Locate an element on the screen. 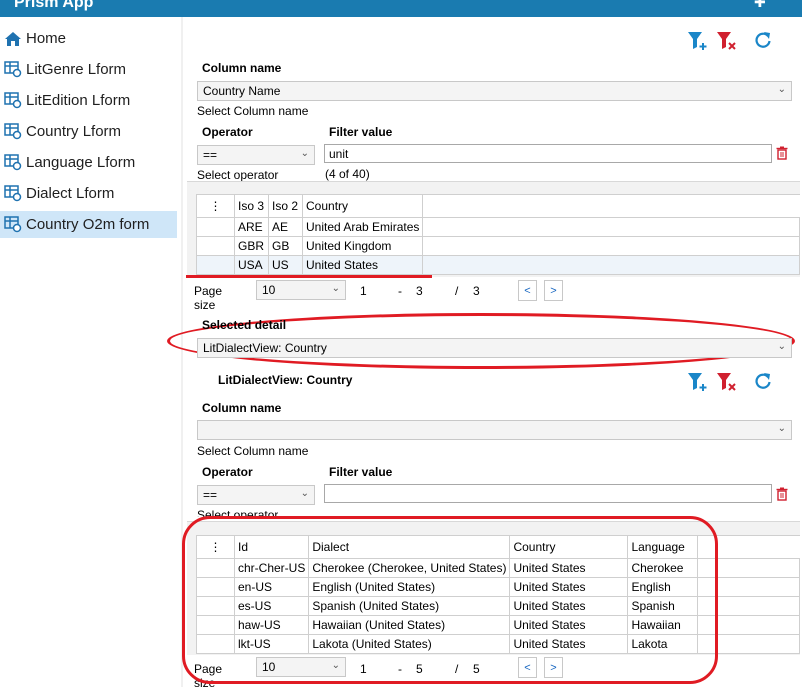 The width and height of the screenshot is (802, 690). sidebar-item-label: Country O2m form is located at coordinates (88, 224).